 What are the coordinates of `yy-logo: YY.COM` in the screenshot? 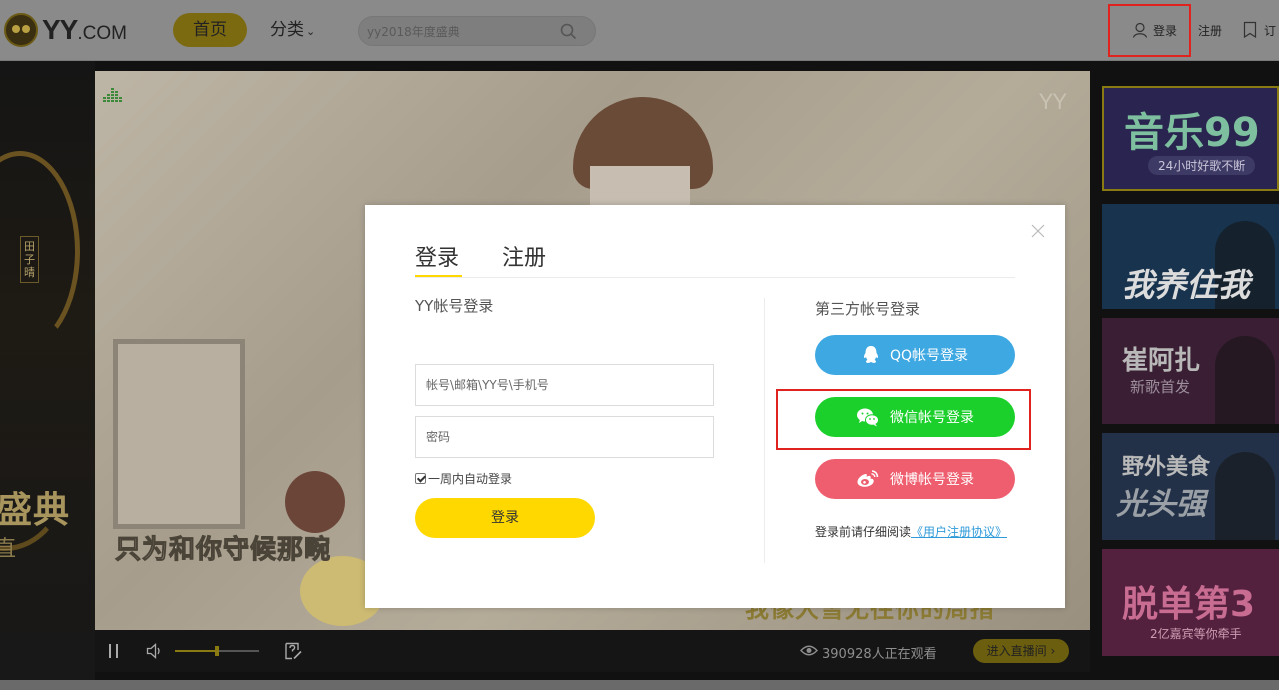 It's located at (65, 30).